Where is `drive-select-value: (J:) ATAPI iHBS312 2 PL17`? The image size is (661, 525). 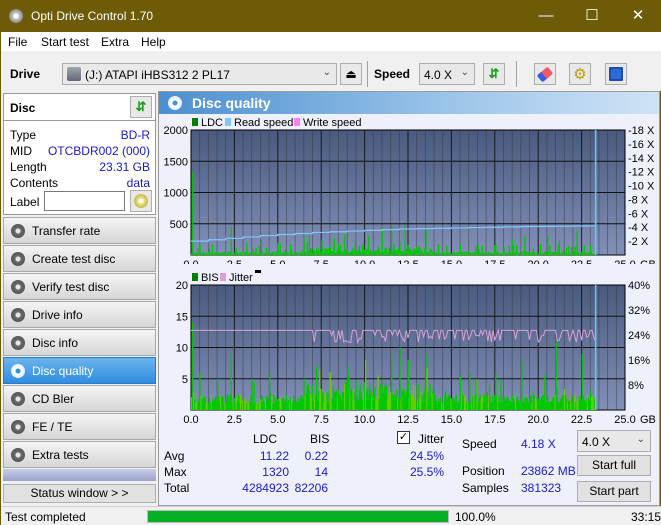 drive-select-value: (J:) ATAPI iHBS312 2 PL17 is located at coordinates (157, 75).